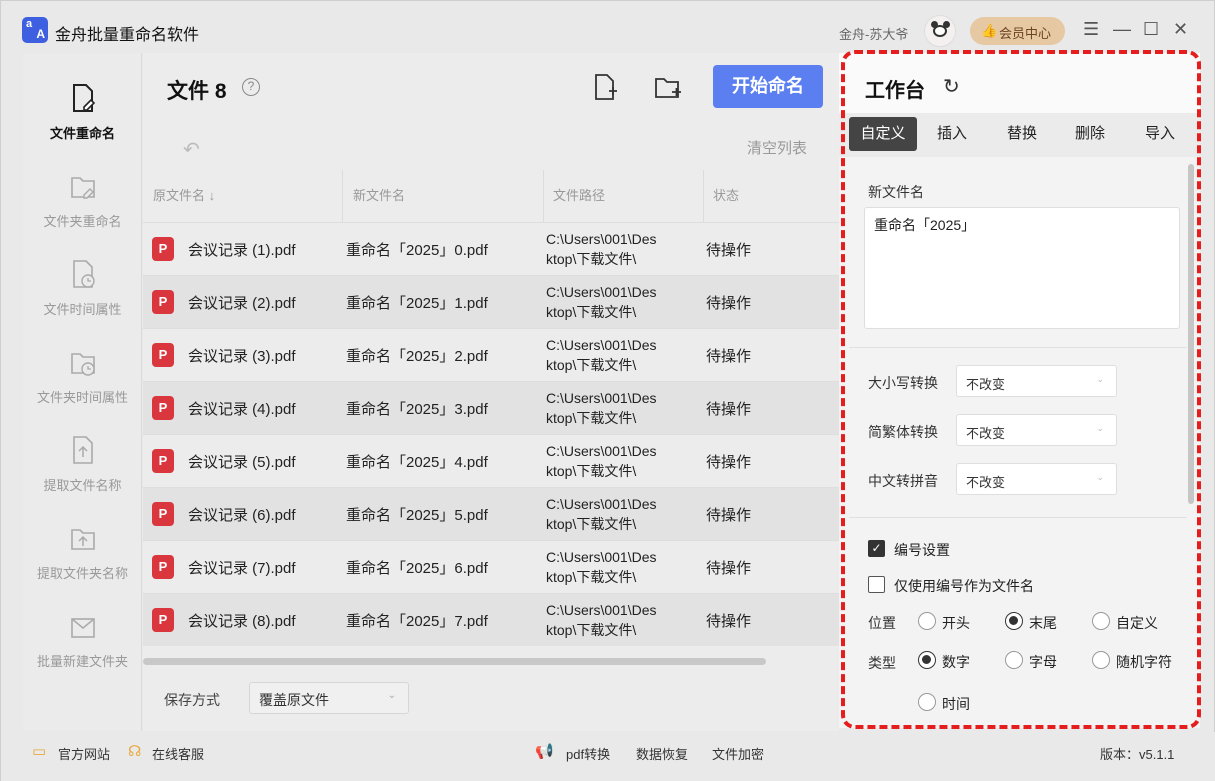 The width and height of the screenshot is (1215, 781). Describe the element at coordinates (29, 24) in the screenshot. I see `logo-letter-a: a` at that location.